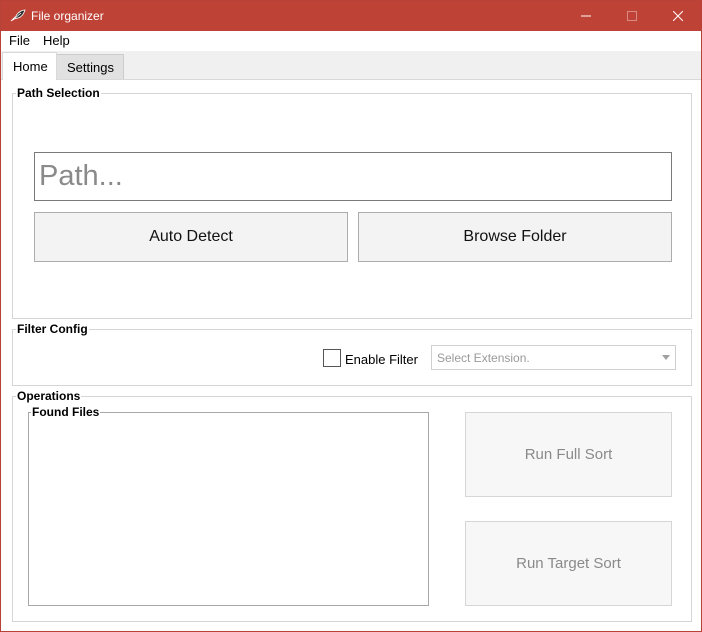 The width and height of the screenshot is (702, 632). I want to click on auto-detect-button: Auto Detect, so click(191, 237).